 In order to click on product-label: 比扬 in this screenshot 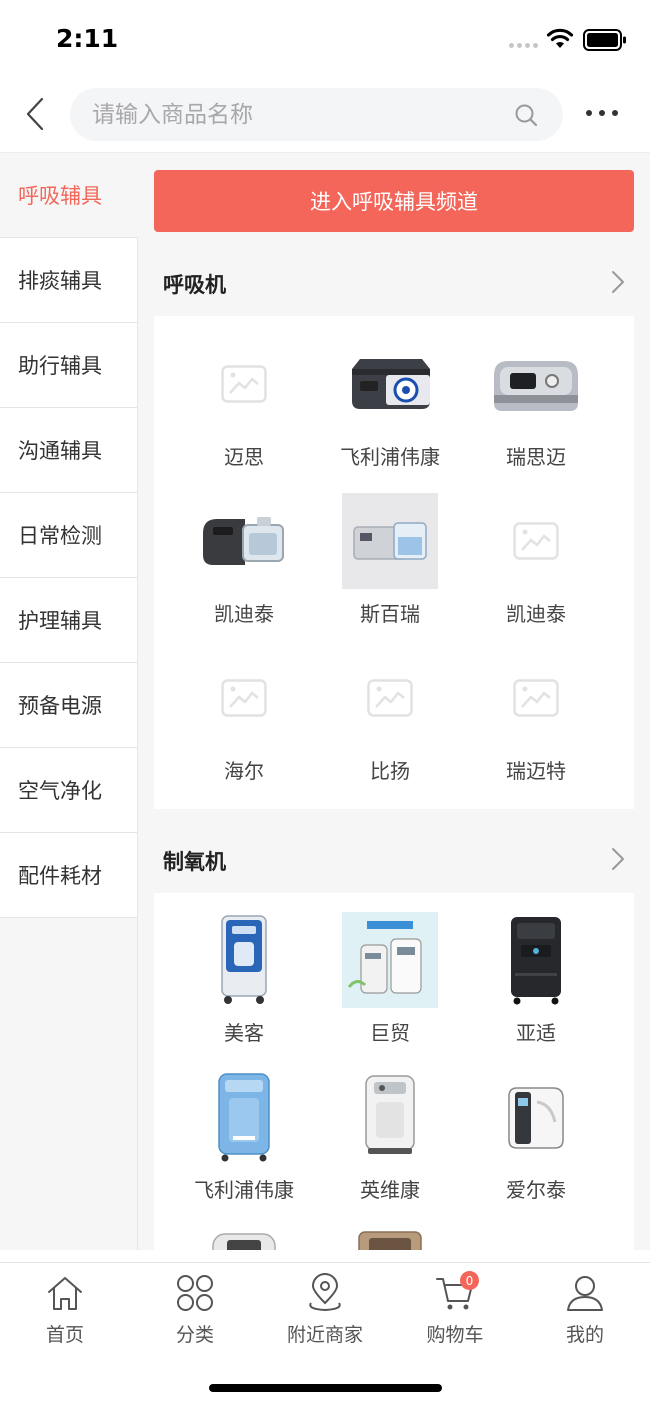, I will do `click(390, 771)`.